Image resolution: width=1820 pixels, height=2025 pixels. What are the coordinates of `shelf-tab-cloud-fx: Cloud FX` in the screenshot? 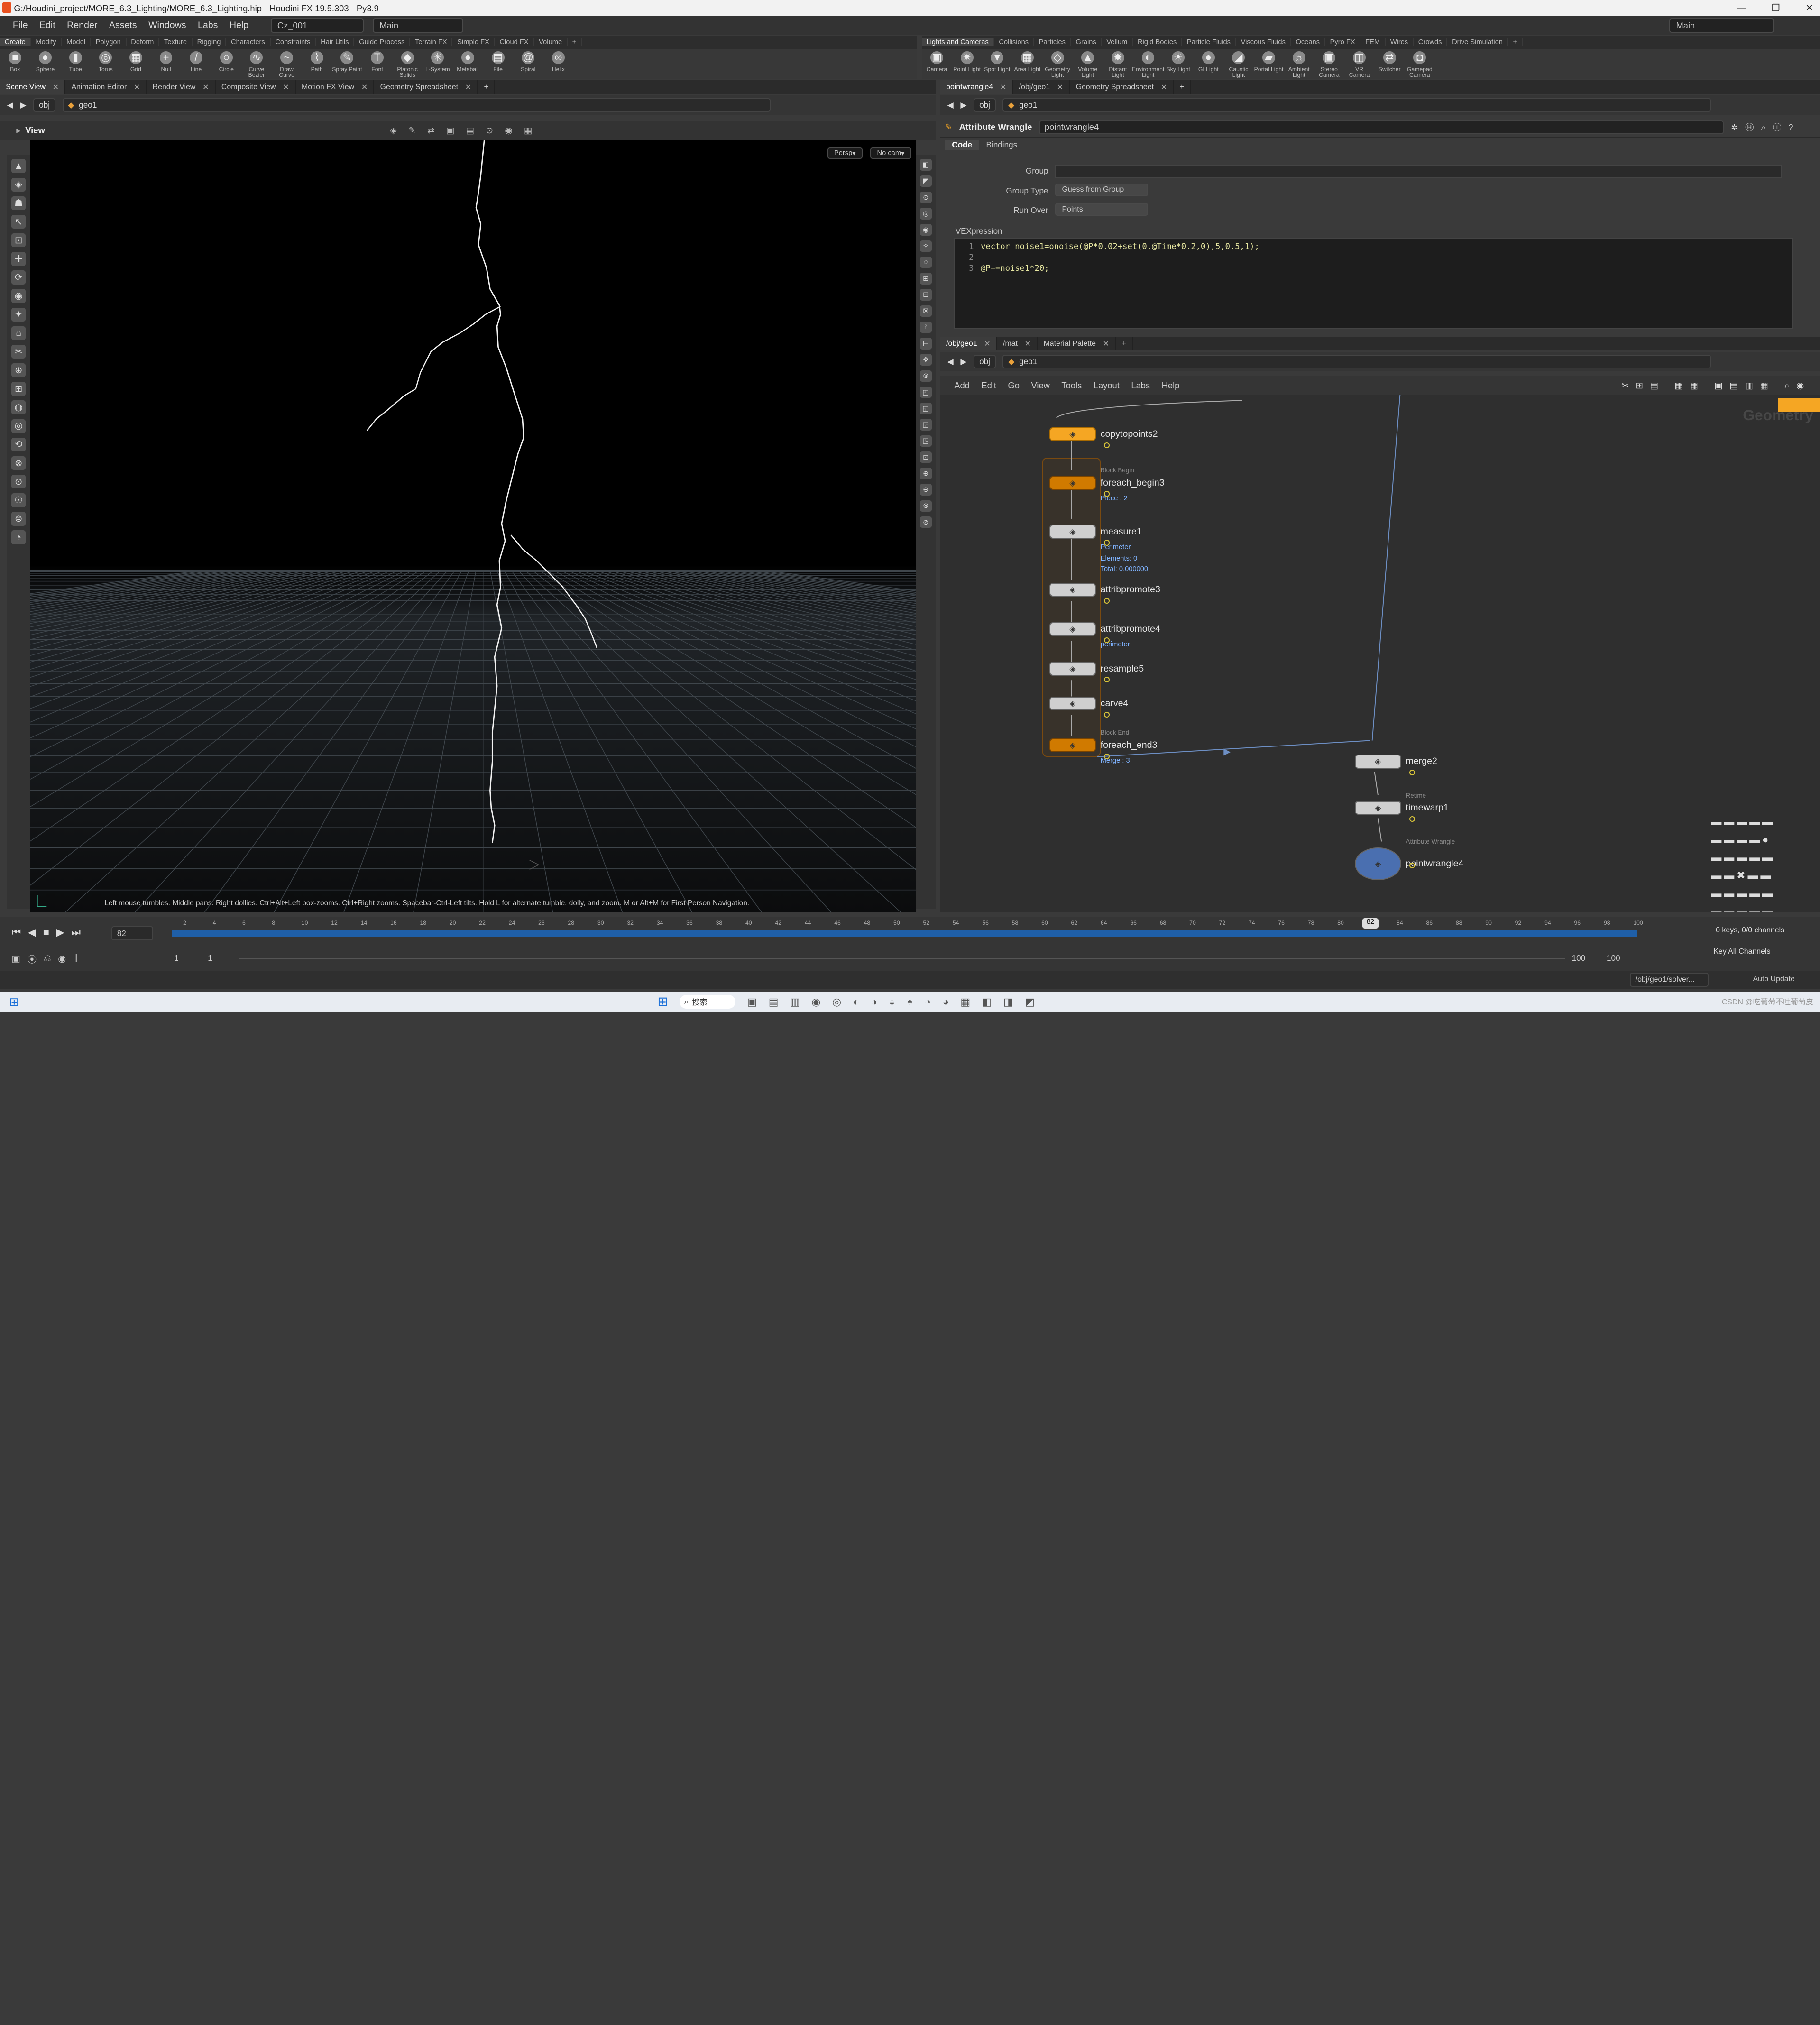 It's located at (514, 42).